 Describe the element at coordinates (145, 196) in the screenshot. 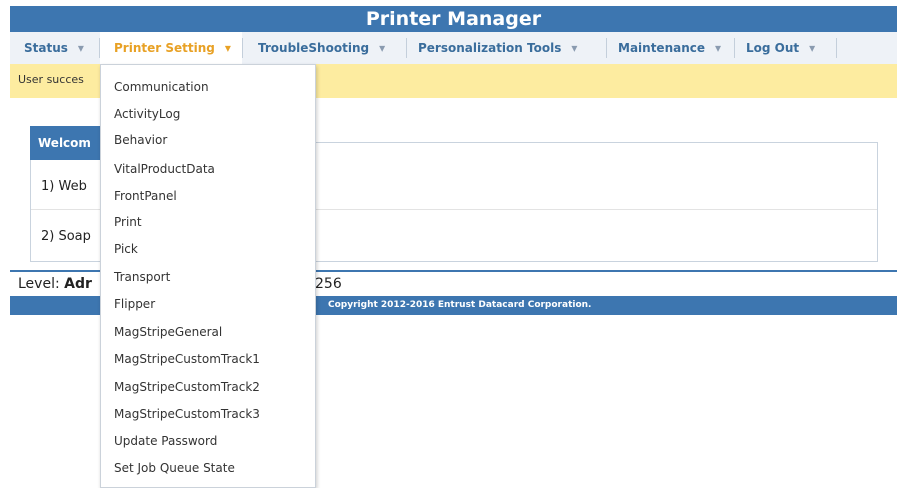

I see `menu-item-frontpanel: FrontPanel` at that location.